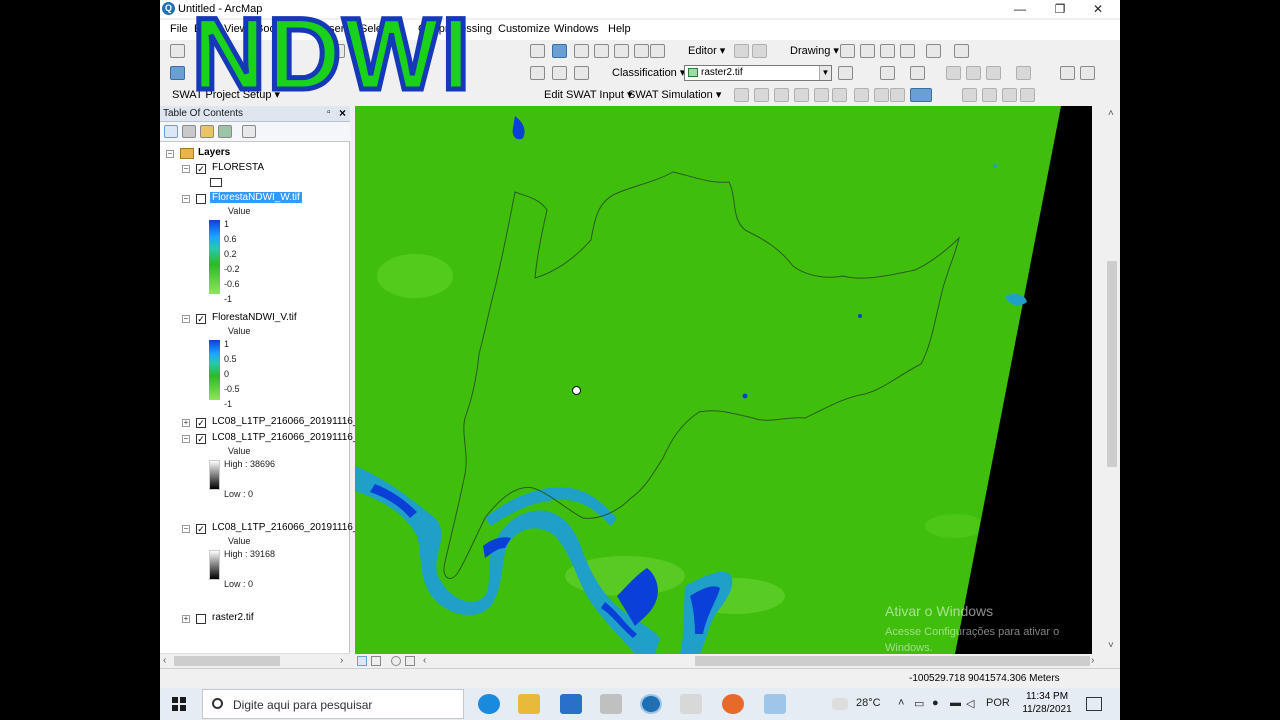  Describe the element at coordinates (207, 131) in the screenshot. I see `list-by-visibility-icon` at that location.